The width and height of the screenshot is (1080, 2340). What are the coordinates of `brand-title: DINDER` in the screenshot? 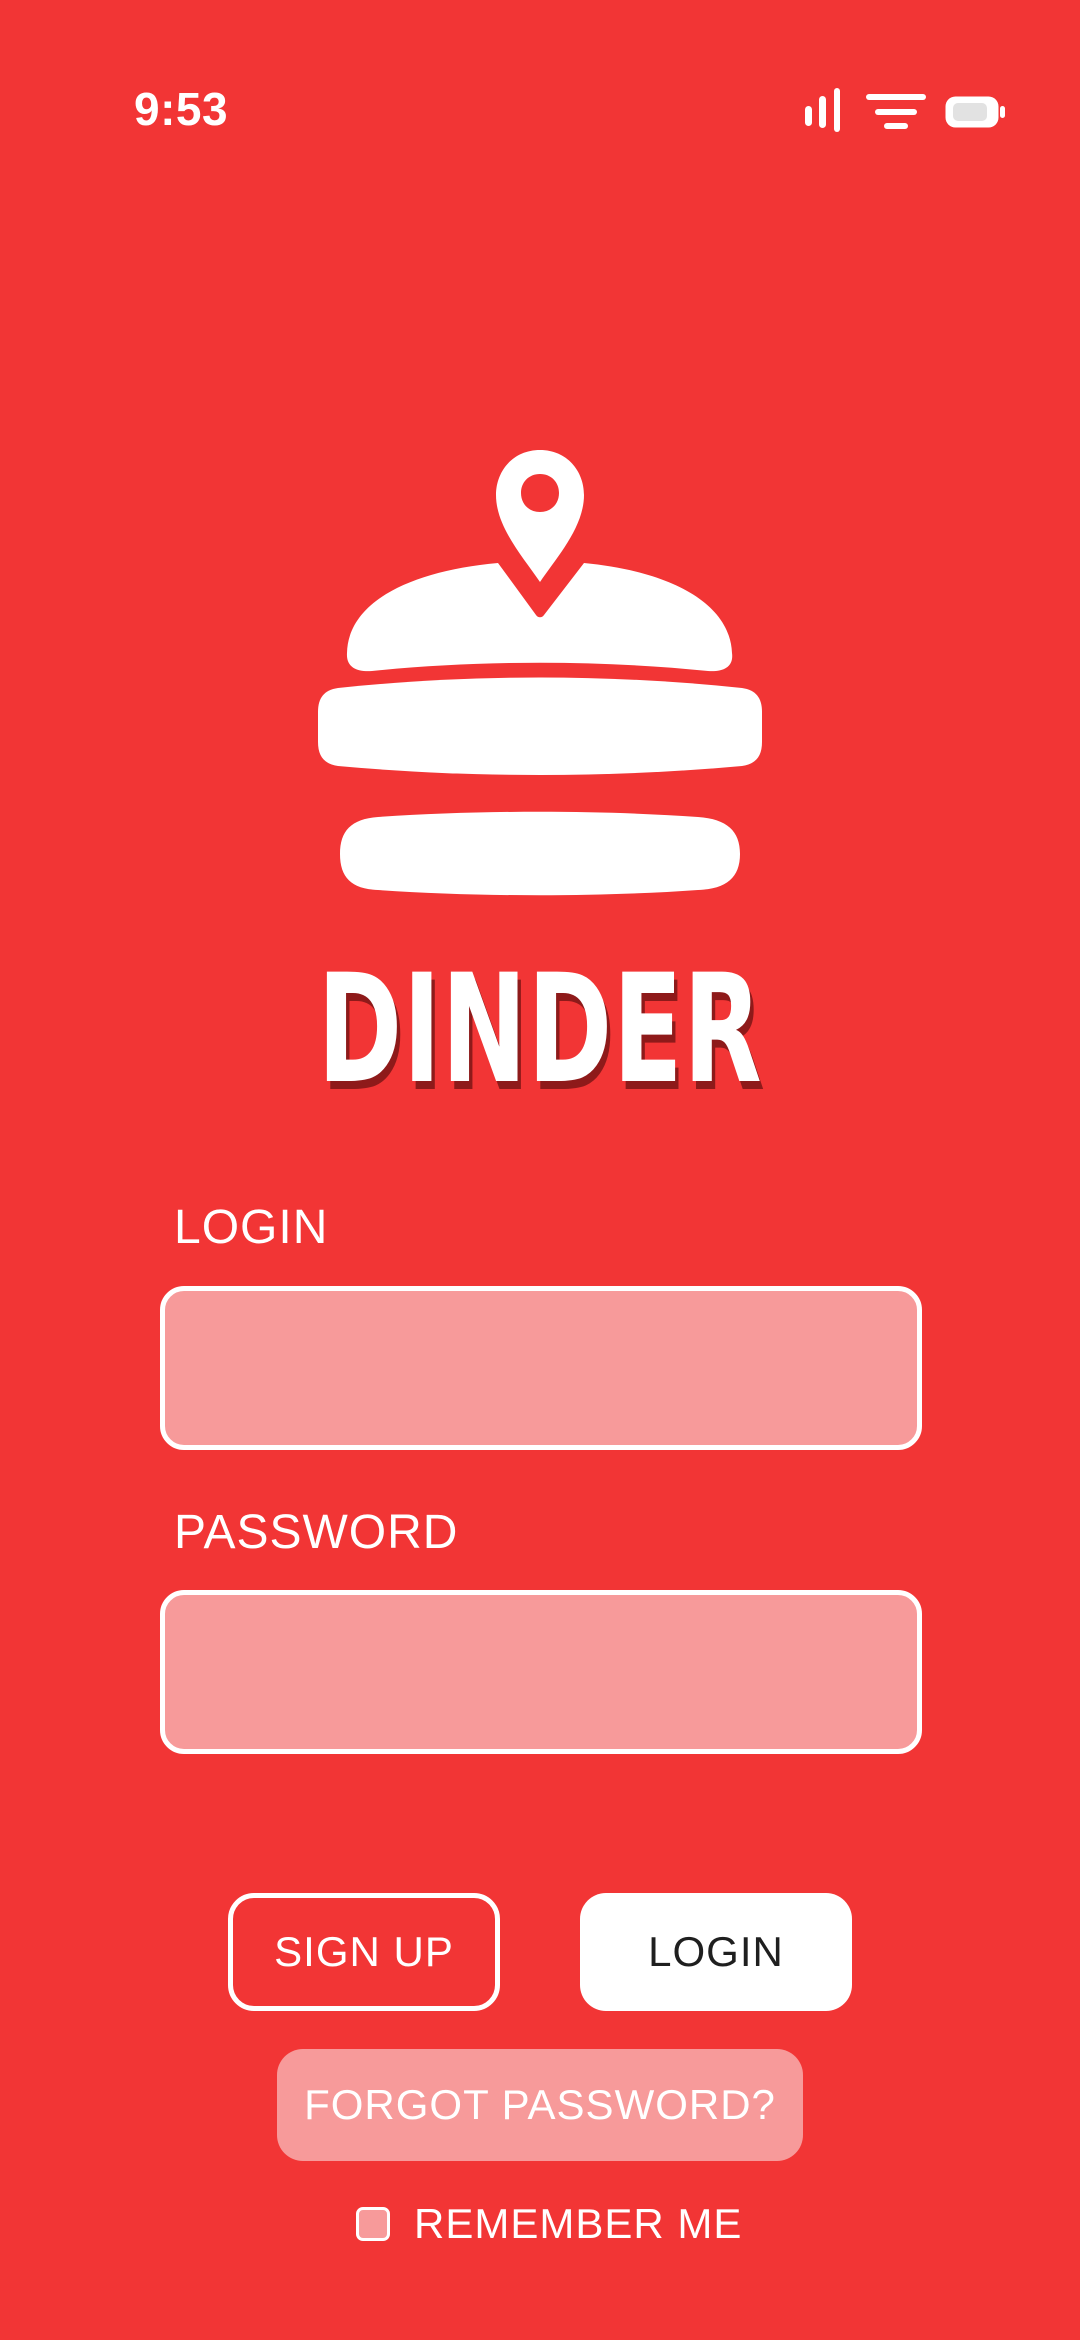 It's located at (540, 1030).